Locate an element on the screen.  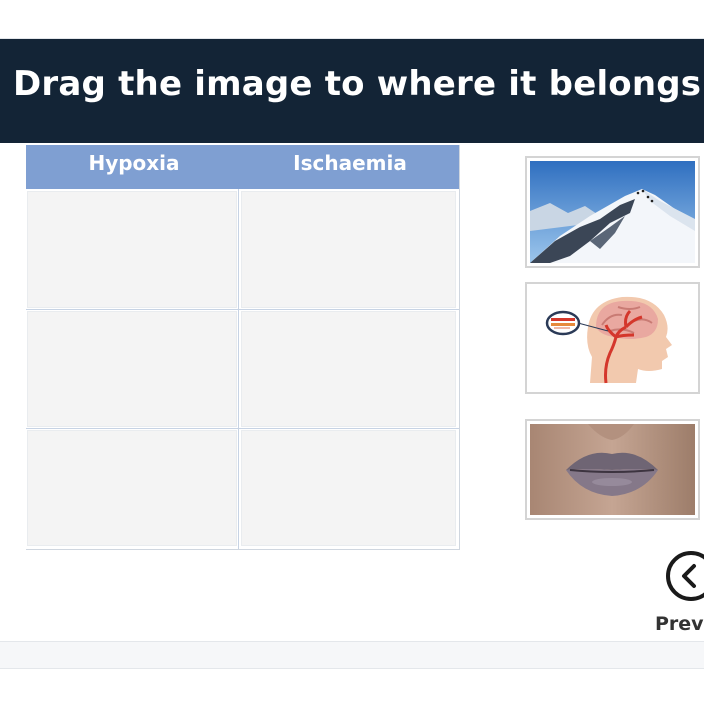
blue-lips-image is located at coordinates (612, 469).